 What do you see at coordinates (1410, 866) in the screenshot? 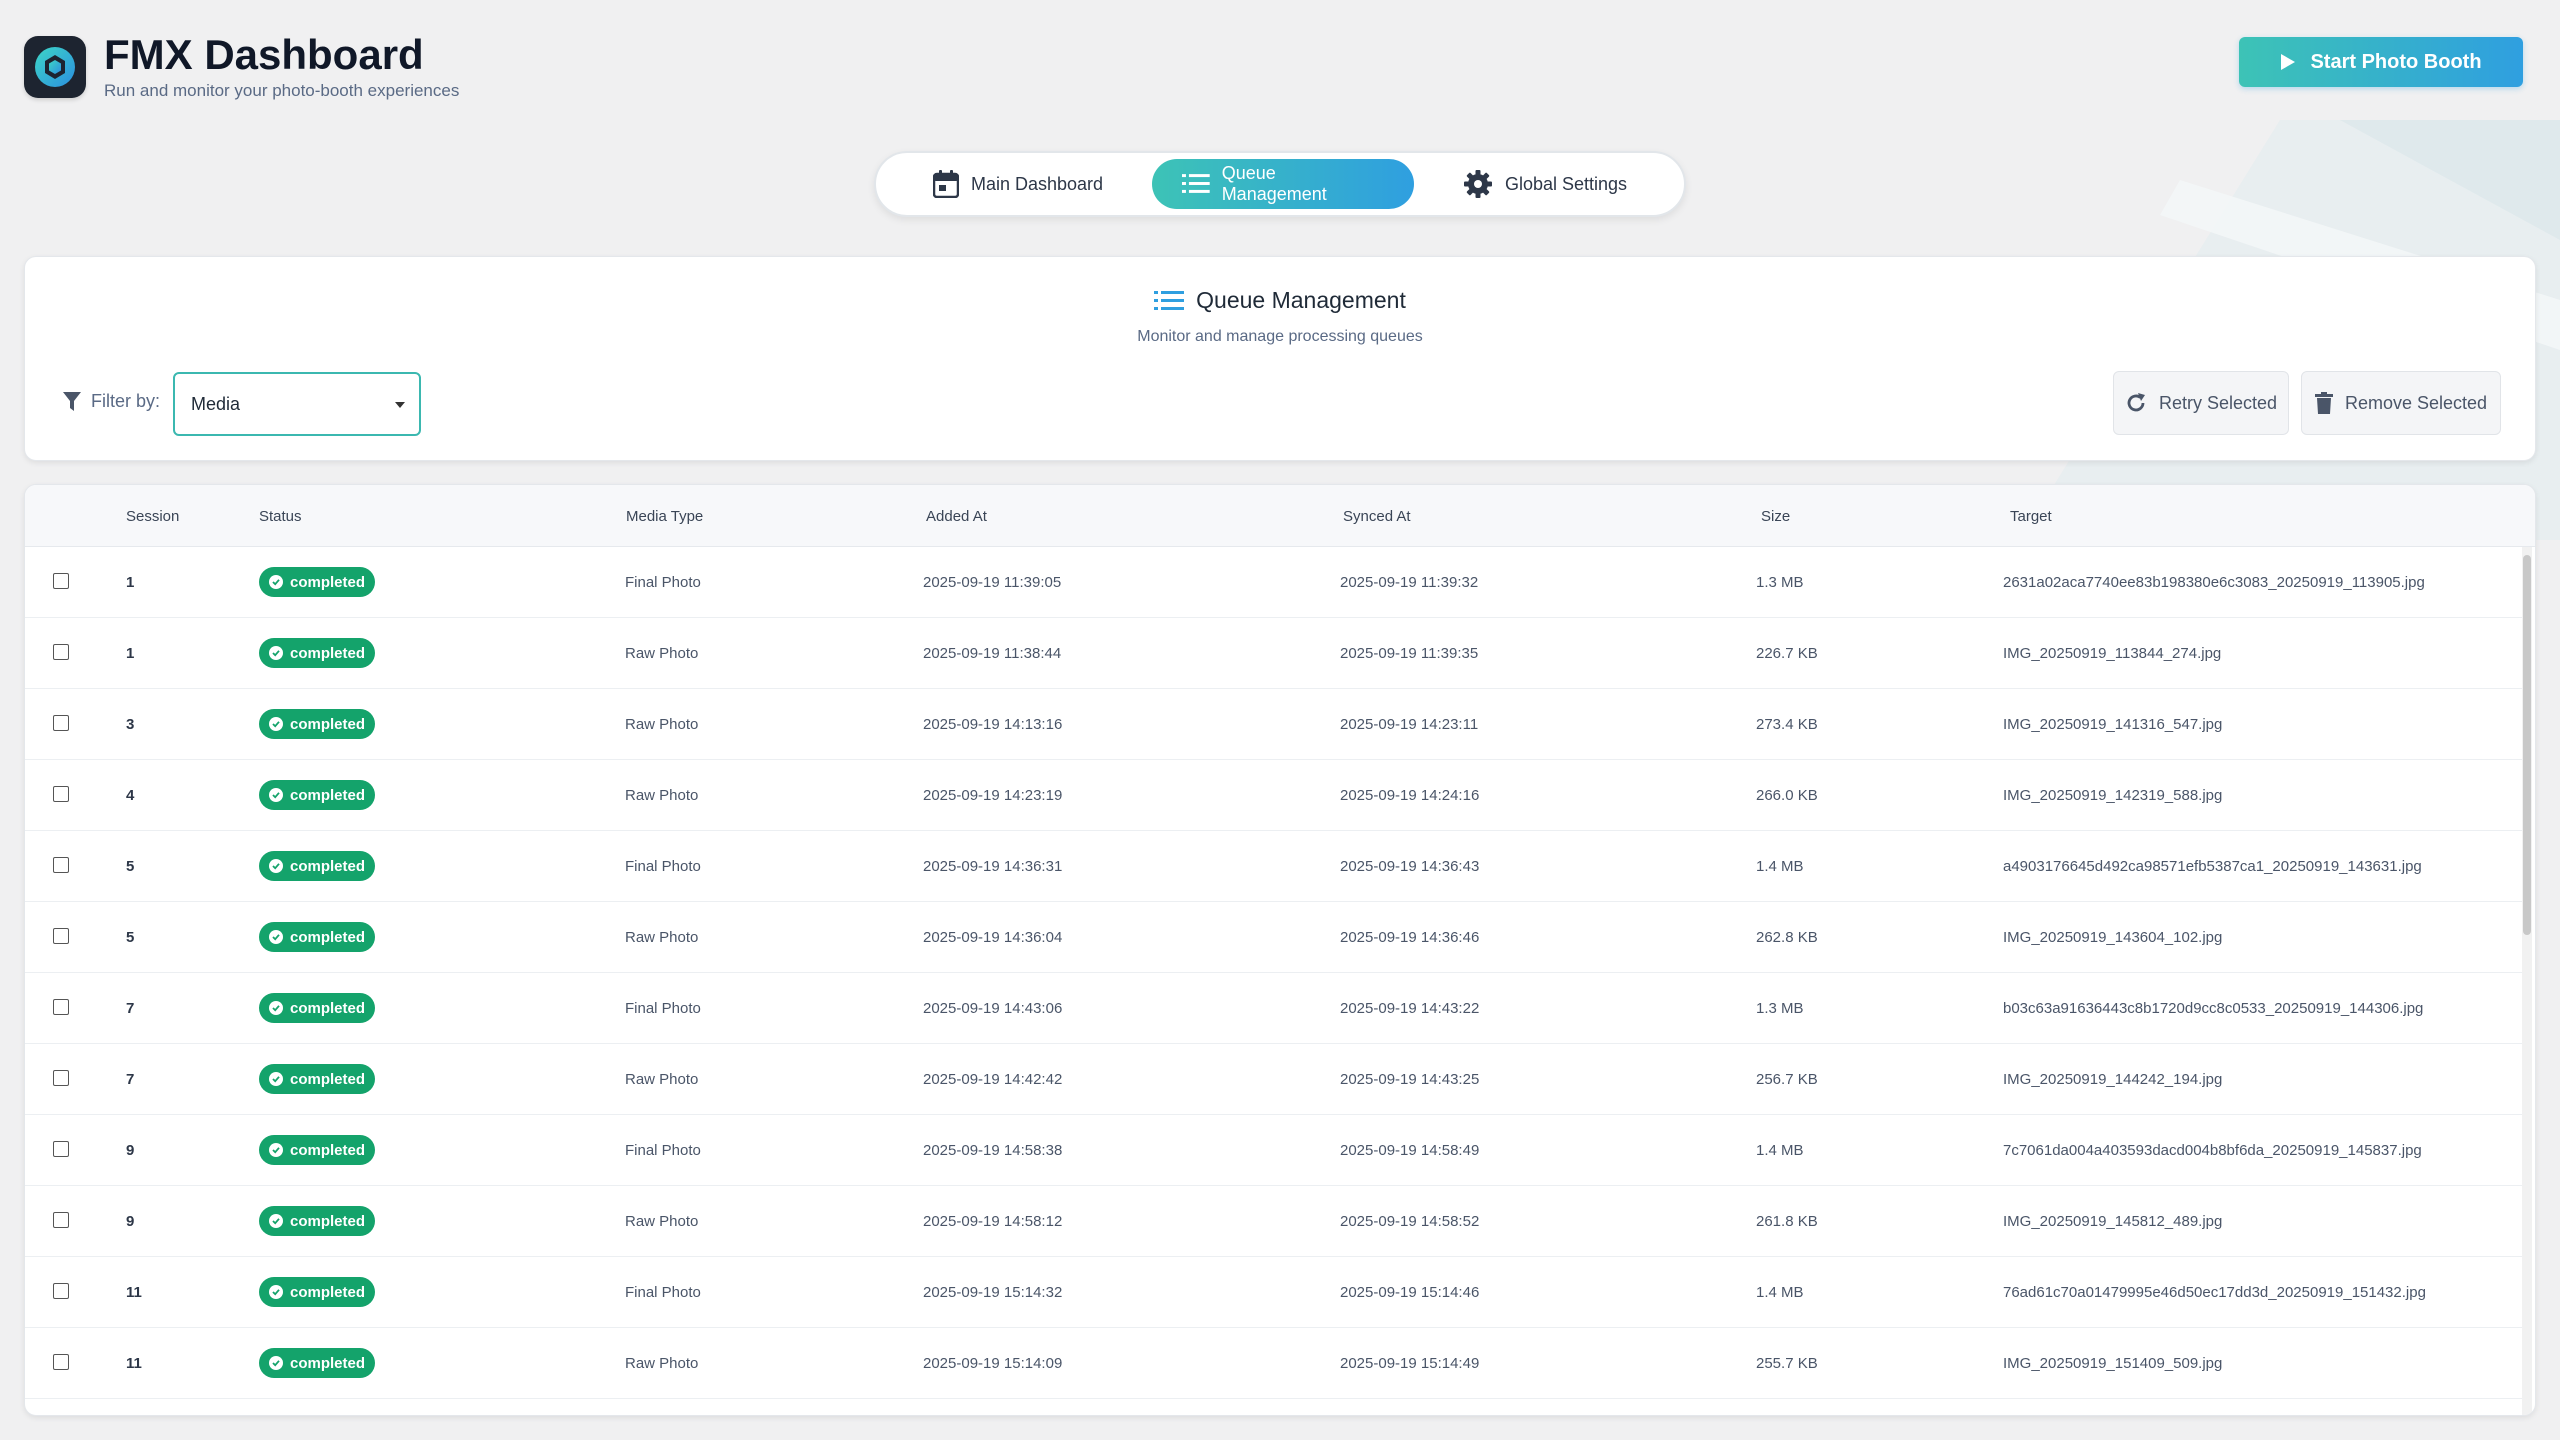
I see `cell-synced-at: 2025-09-19 14:36:43` at bounding box center [1410, 866].